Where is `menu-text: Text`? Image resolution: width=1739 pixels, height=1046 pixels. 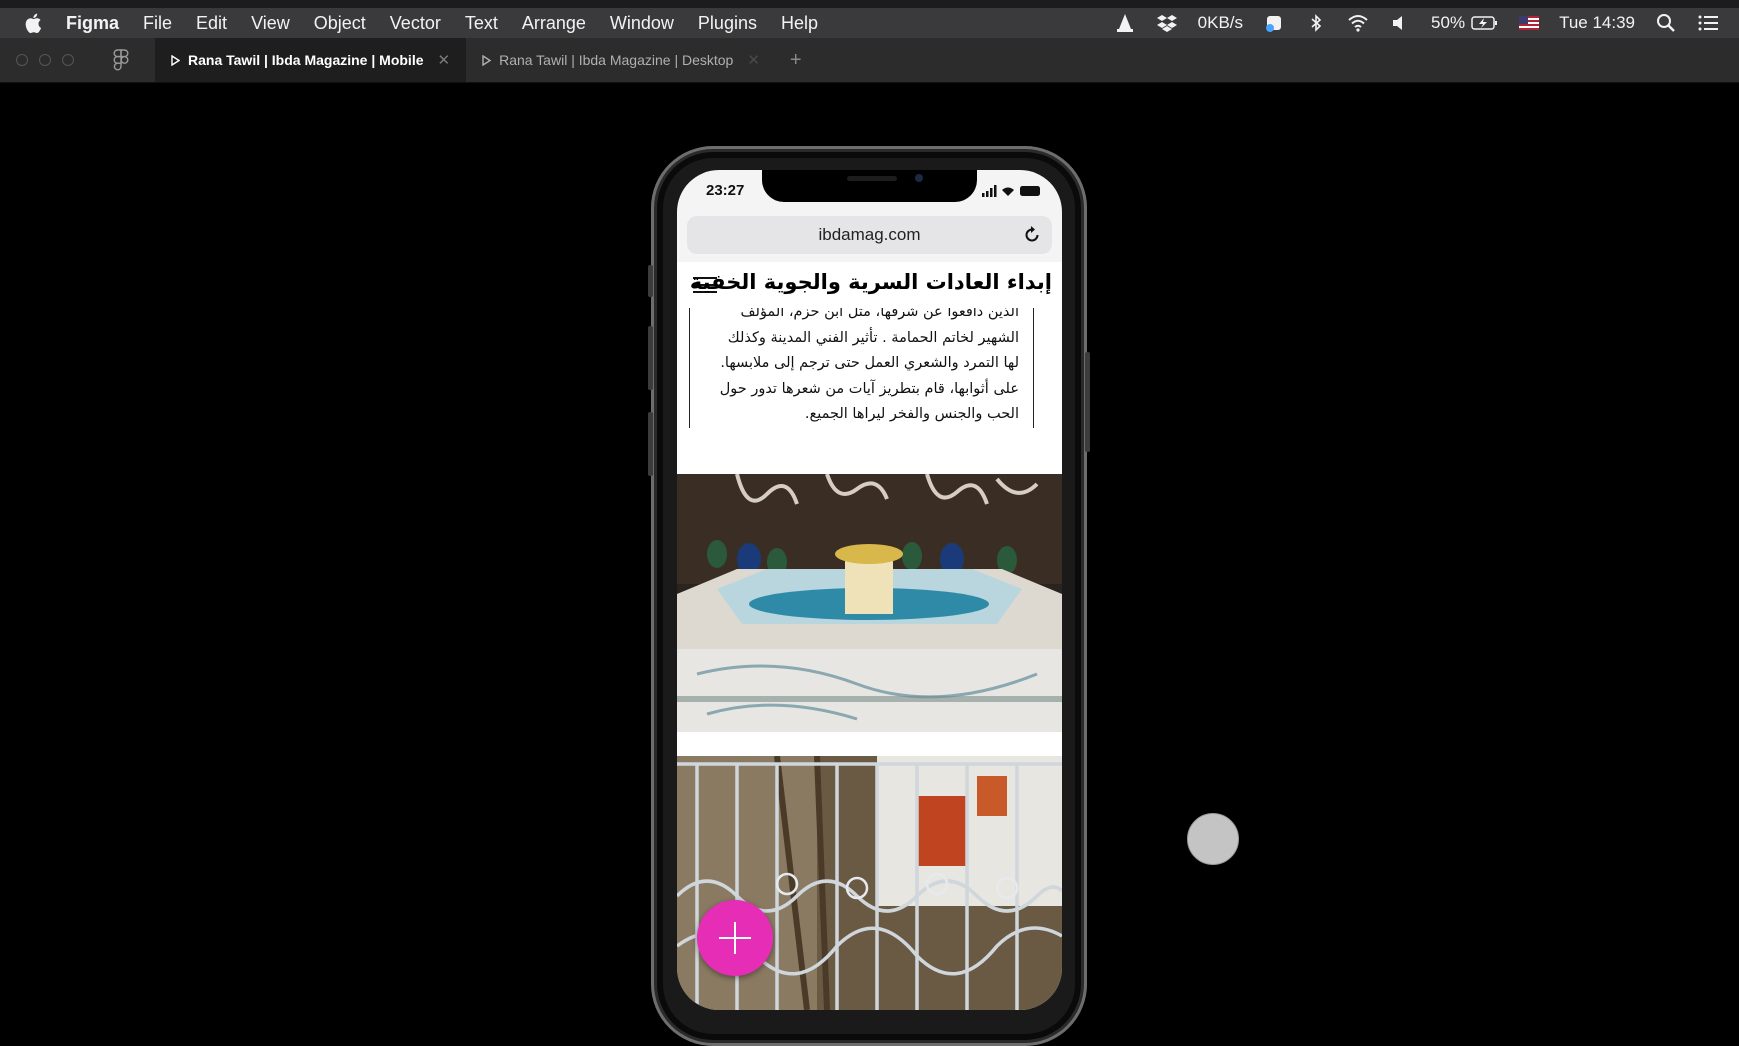
menu-text: Text is located at coordinates (481, 23).